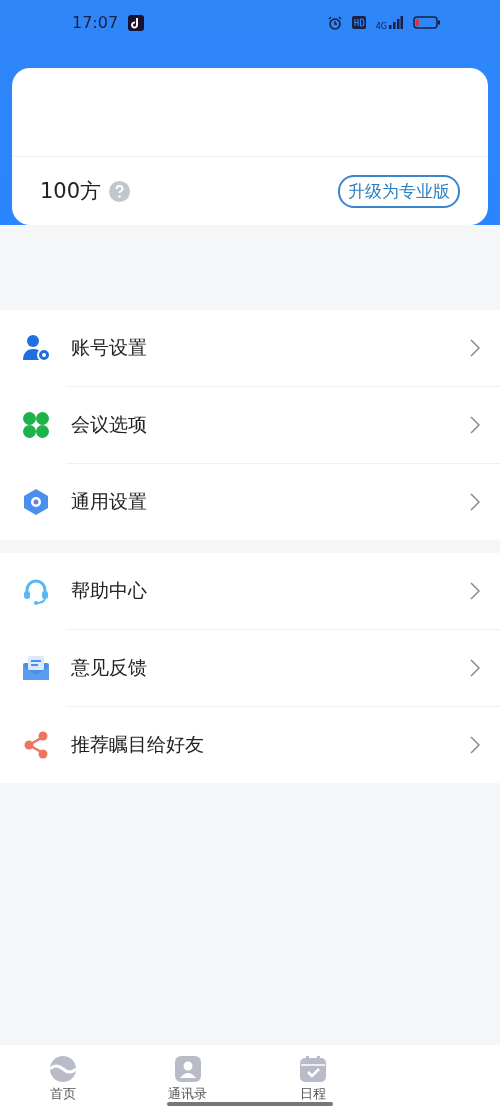 This screenshot has width=500, height=1111. What do you see at coordinates (109, 667) in the screenshot?
I see `menu-item-label: 意见反馈` at bounding box center [109, 667].